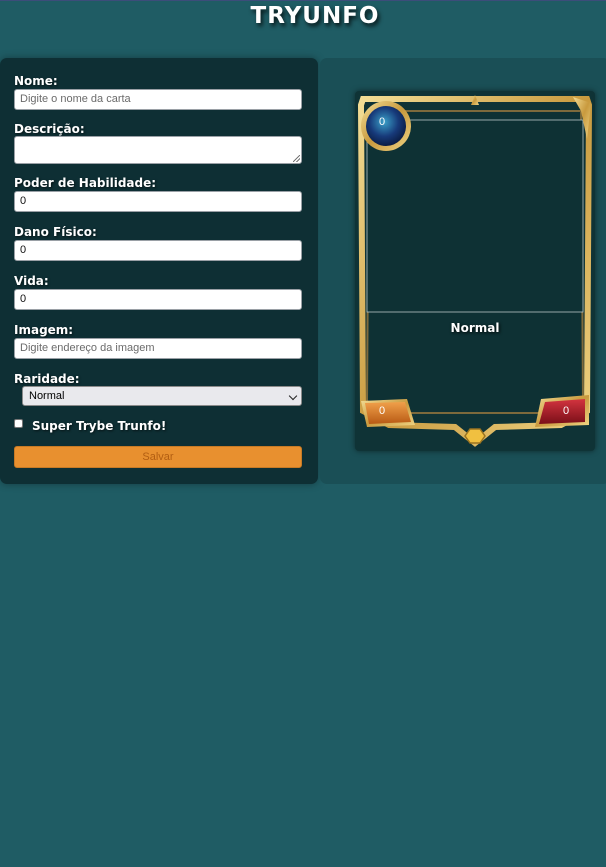 The width and height of the screenshot is (606, 867). Describe the element at coordinates (382, 411) in the screenshot. I see `physical-damage-value: 0` at that location.